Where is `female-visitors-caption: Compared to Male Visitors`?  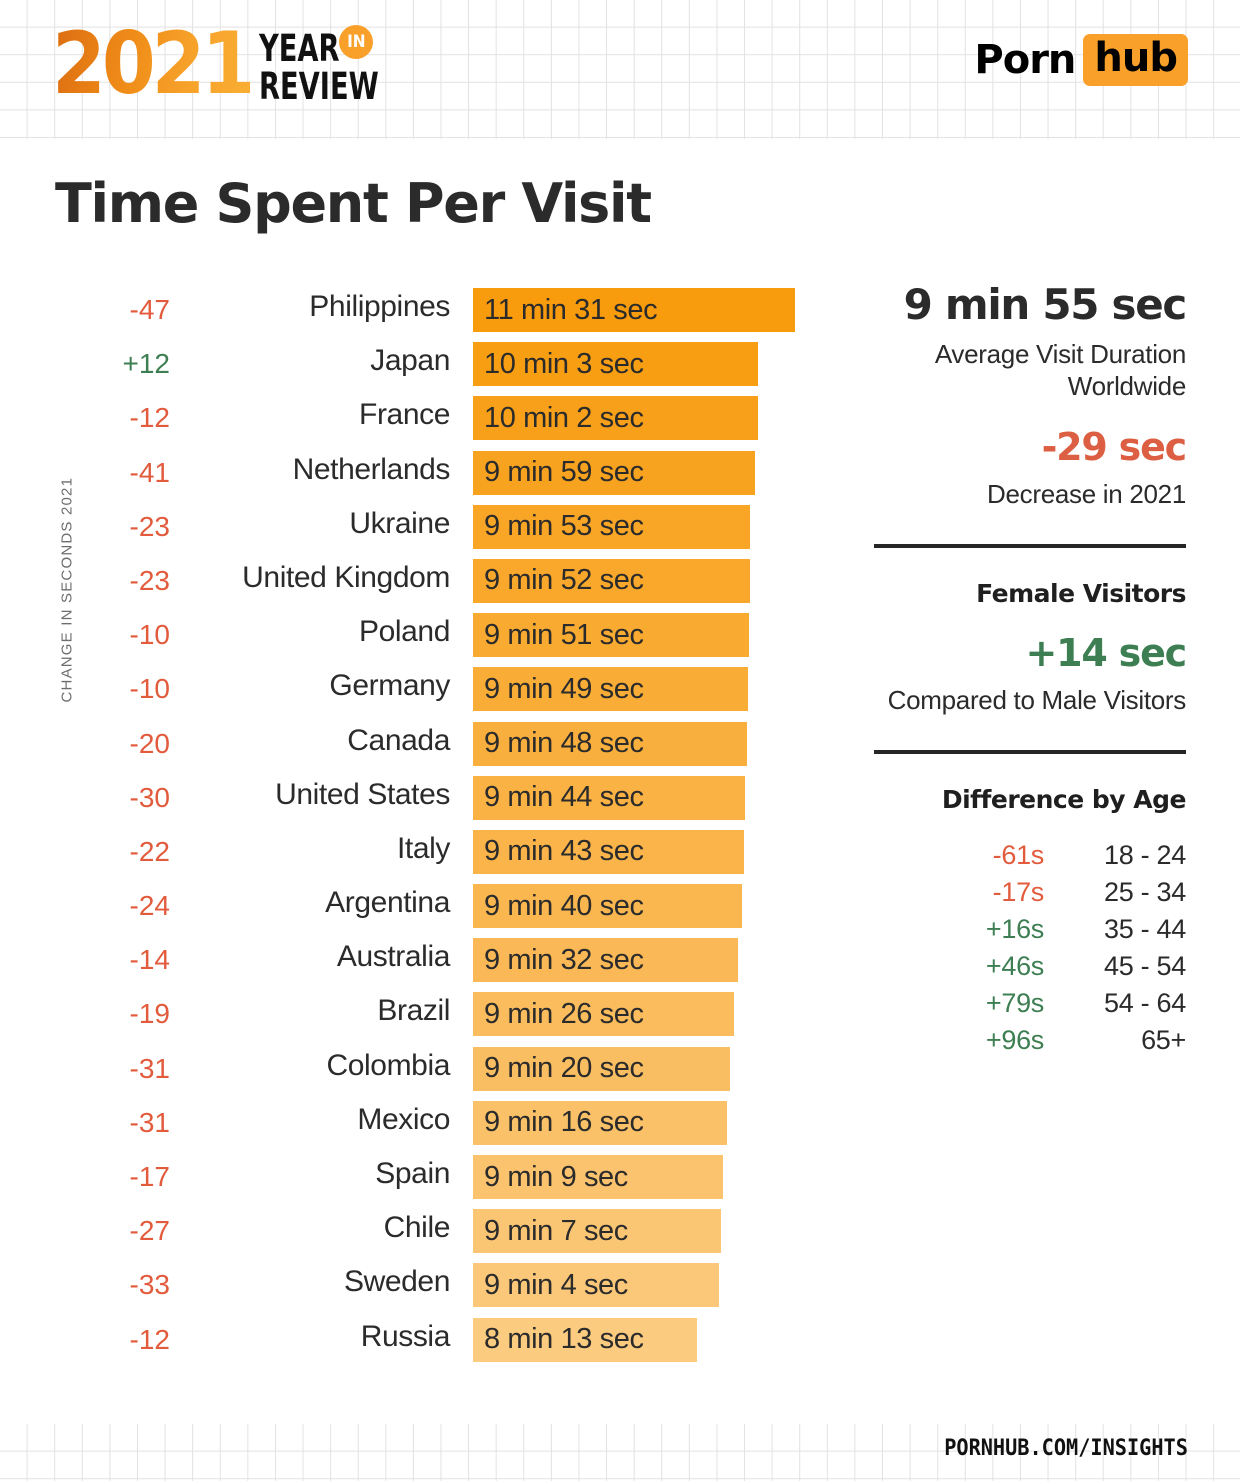
female-visitors-caption: Compared to Male Visitors is located at coordinates (1037, 700).